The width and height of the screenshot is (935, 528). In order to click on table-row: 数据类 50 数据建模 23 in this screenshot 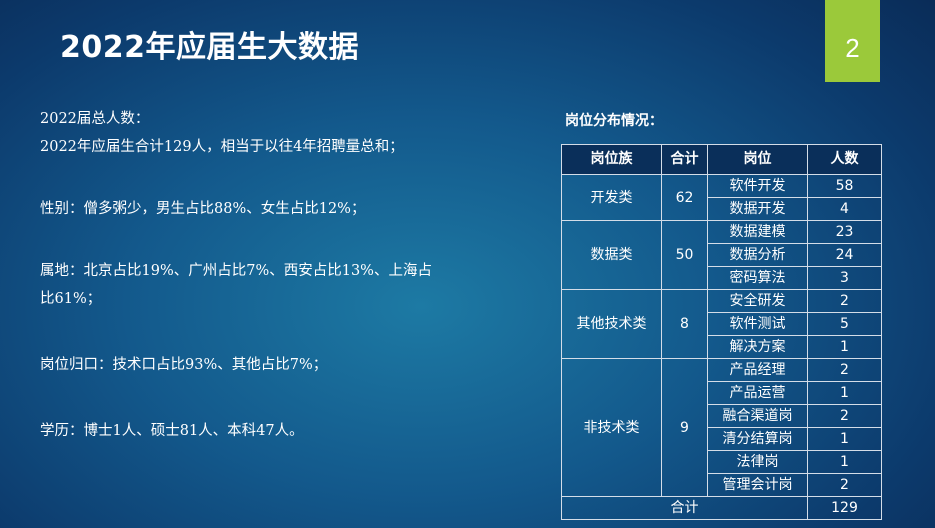, I will do `click(721, 255)`.